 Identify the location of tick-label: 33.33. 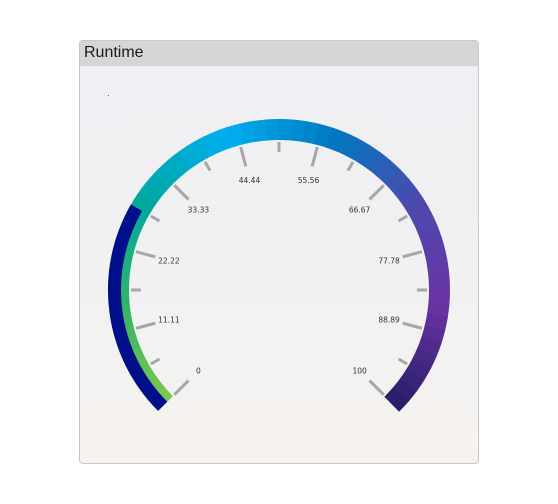
(199, 209).